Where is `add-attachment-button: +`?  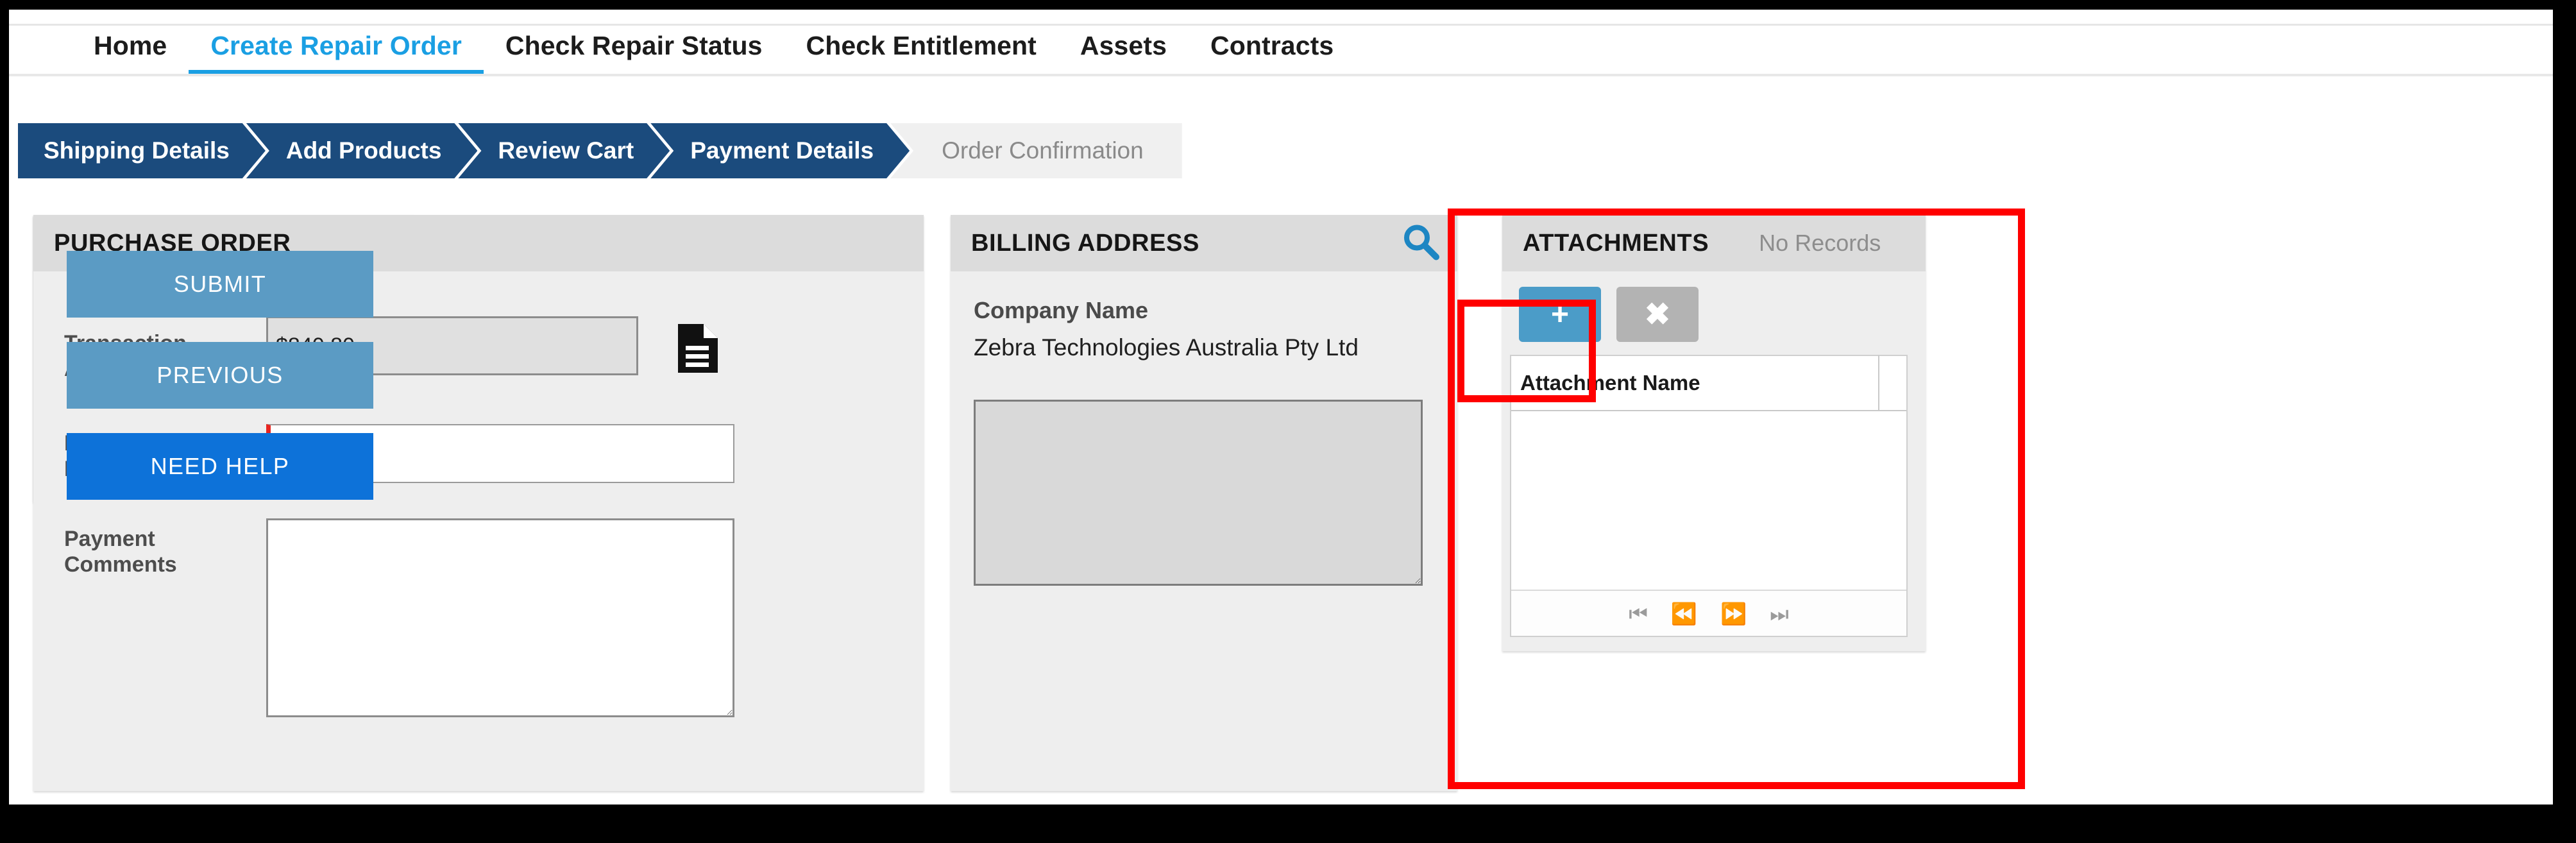 add-attachment-button: + is located at coordinates (1560, 315).